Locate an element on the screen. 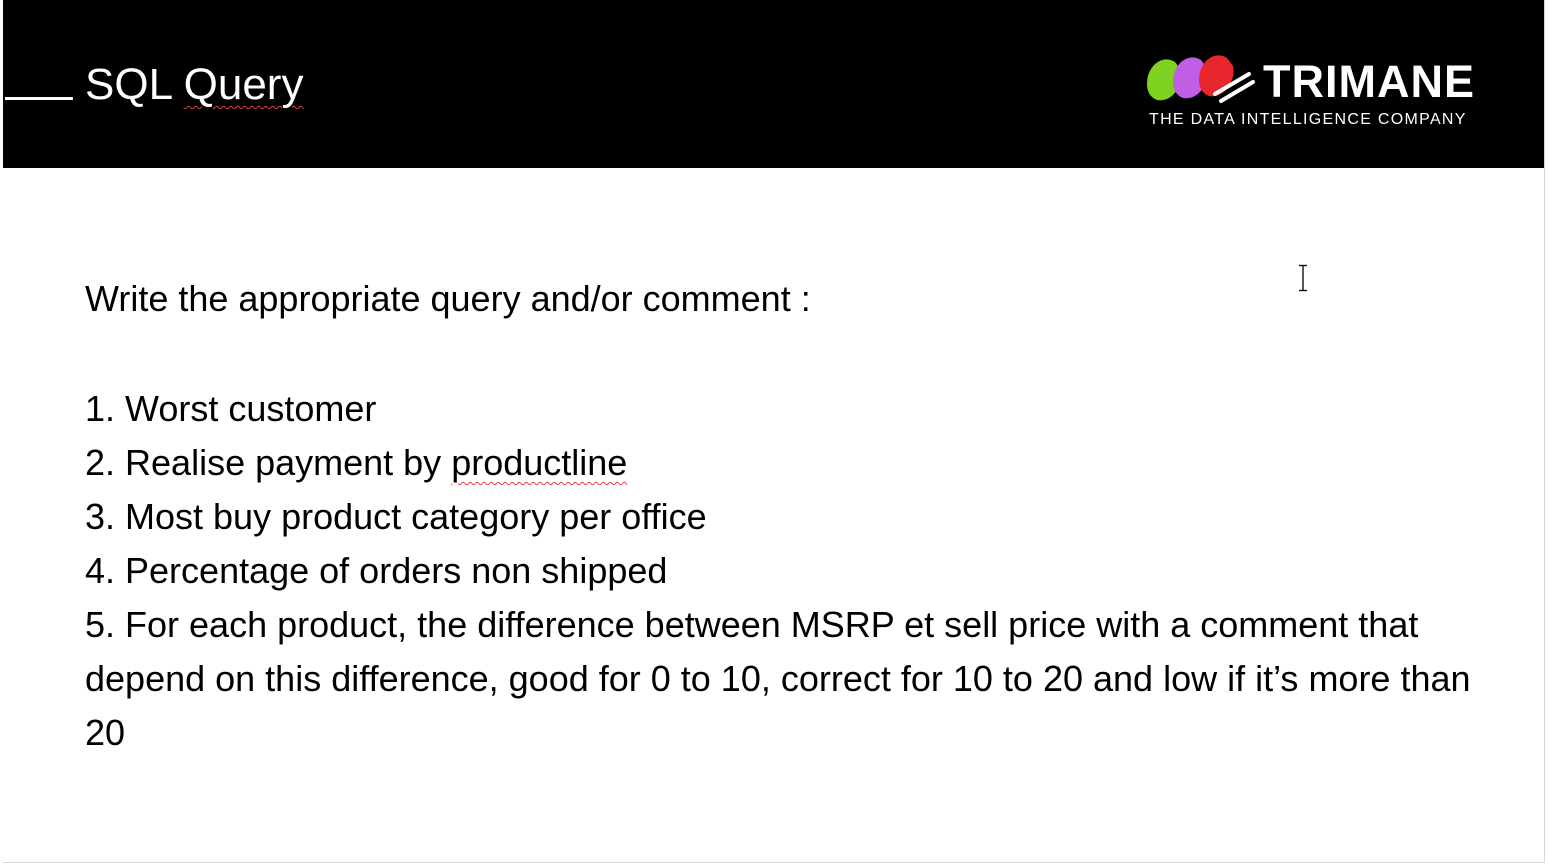  slide-title-misspelled-word: Query is located at coordinates (243, 84).